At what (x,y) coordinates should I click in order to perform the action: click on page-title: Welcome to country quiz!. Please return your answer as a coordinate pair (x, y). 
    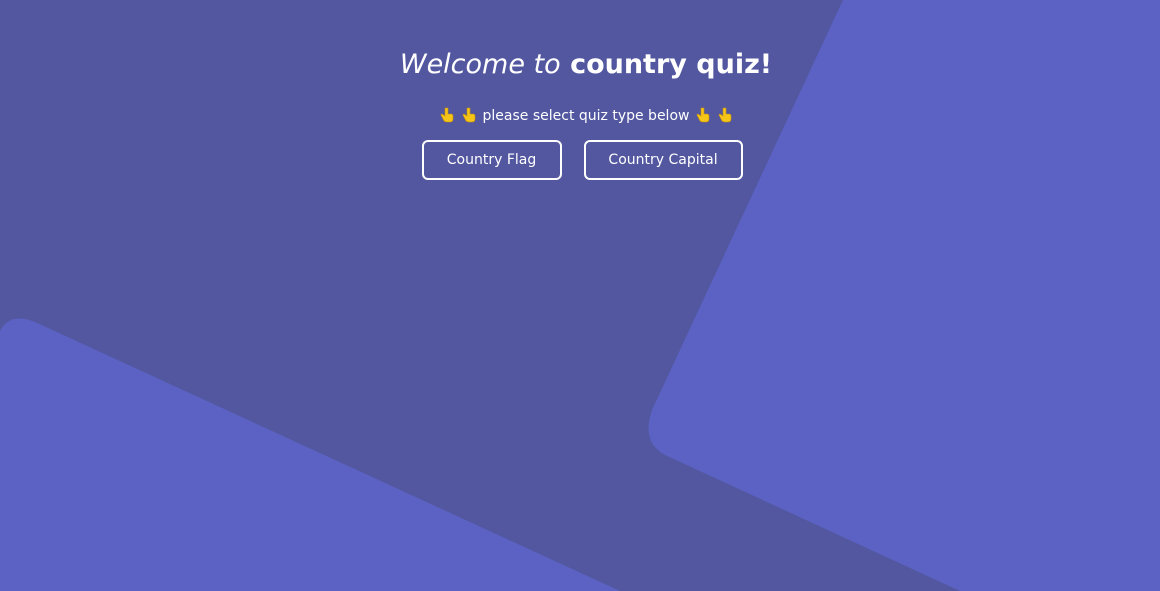
    Looking at the image, I should click on (580, 65).